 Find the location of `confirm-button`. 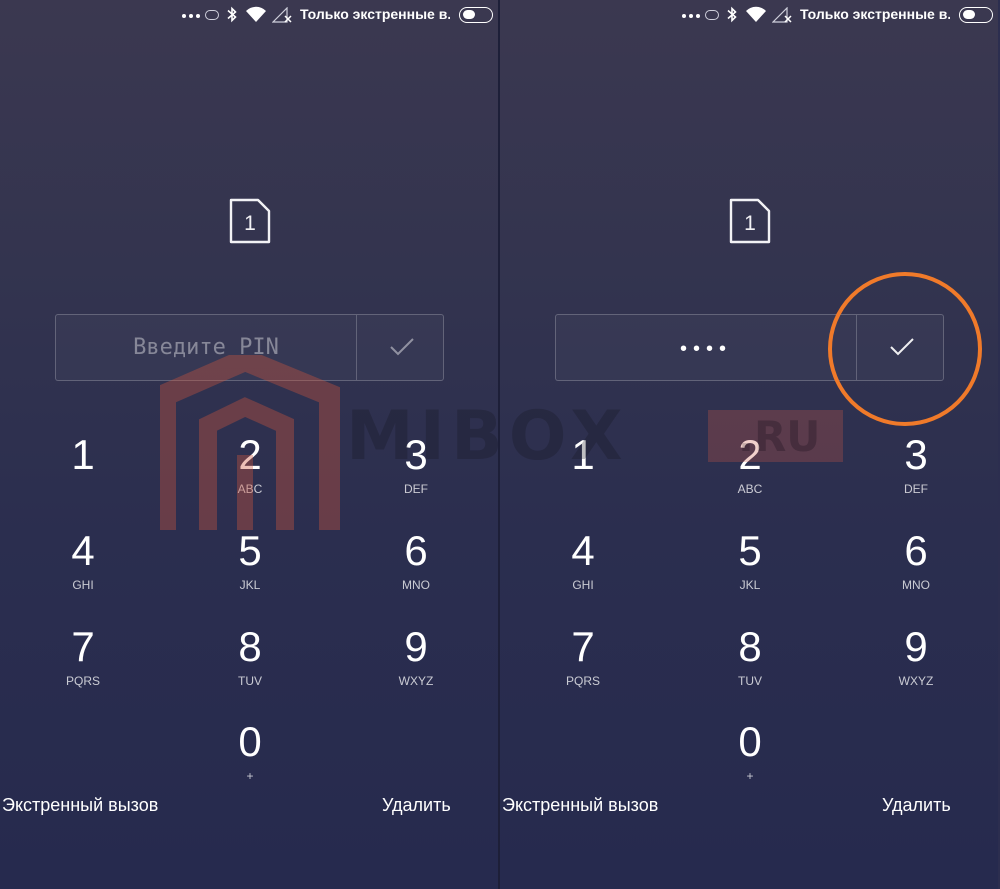

confirm-button is located at coordinates (400, 347).